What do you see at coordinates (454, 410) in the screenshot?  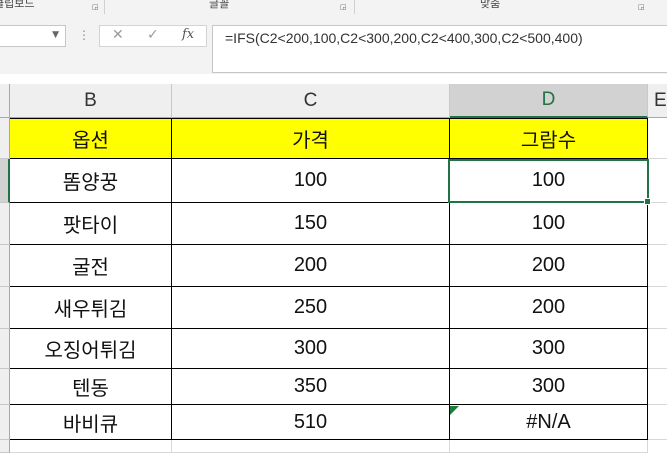 I see `error-indicator-icon` at bounding box center [454, 410].